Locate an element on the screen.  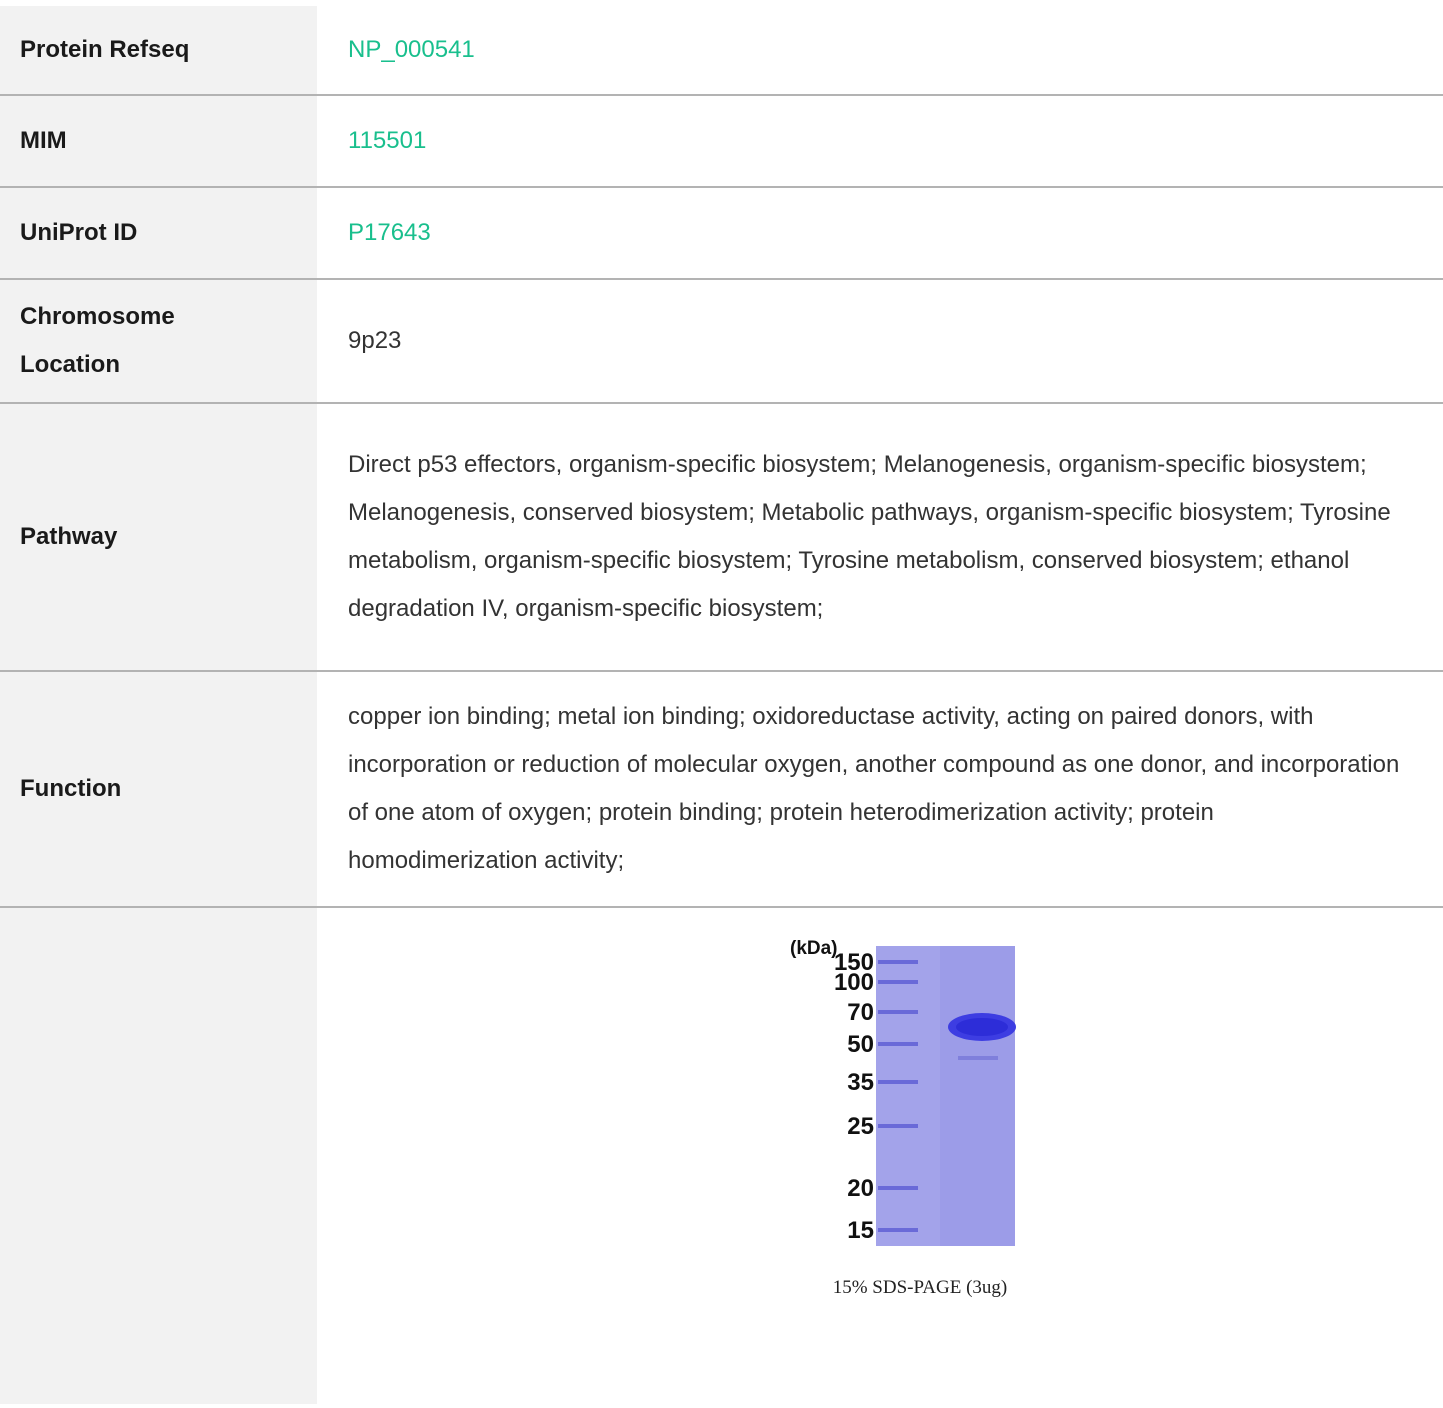
minor-band is located at coordinates (978, 1058).